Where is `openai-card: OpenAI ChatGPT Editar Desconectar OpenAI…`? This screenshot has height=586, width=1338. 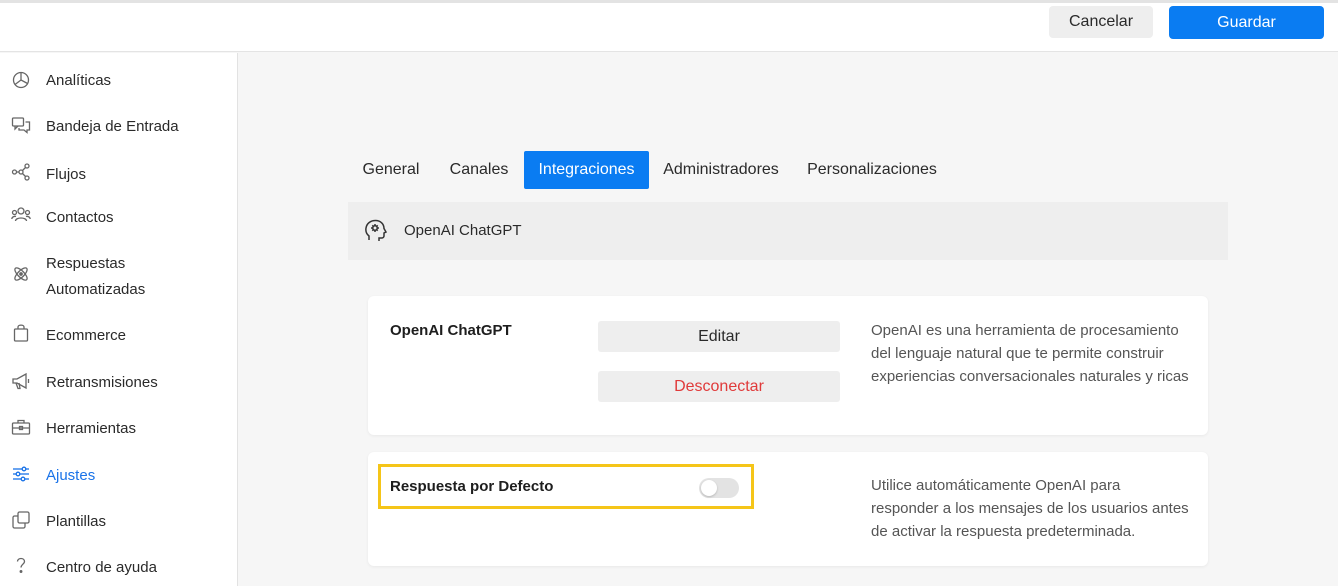 openai-card: OpenAI ChatGPT Editar Desconectar OpenAI… is located at coordinates (788, 365).